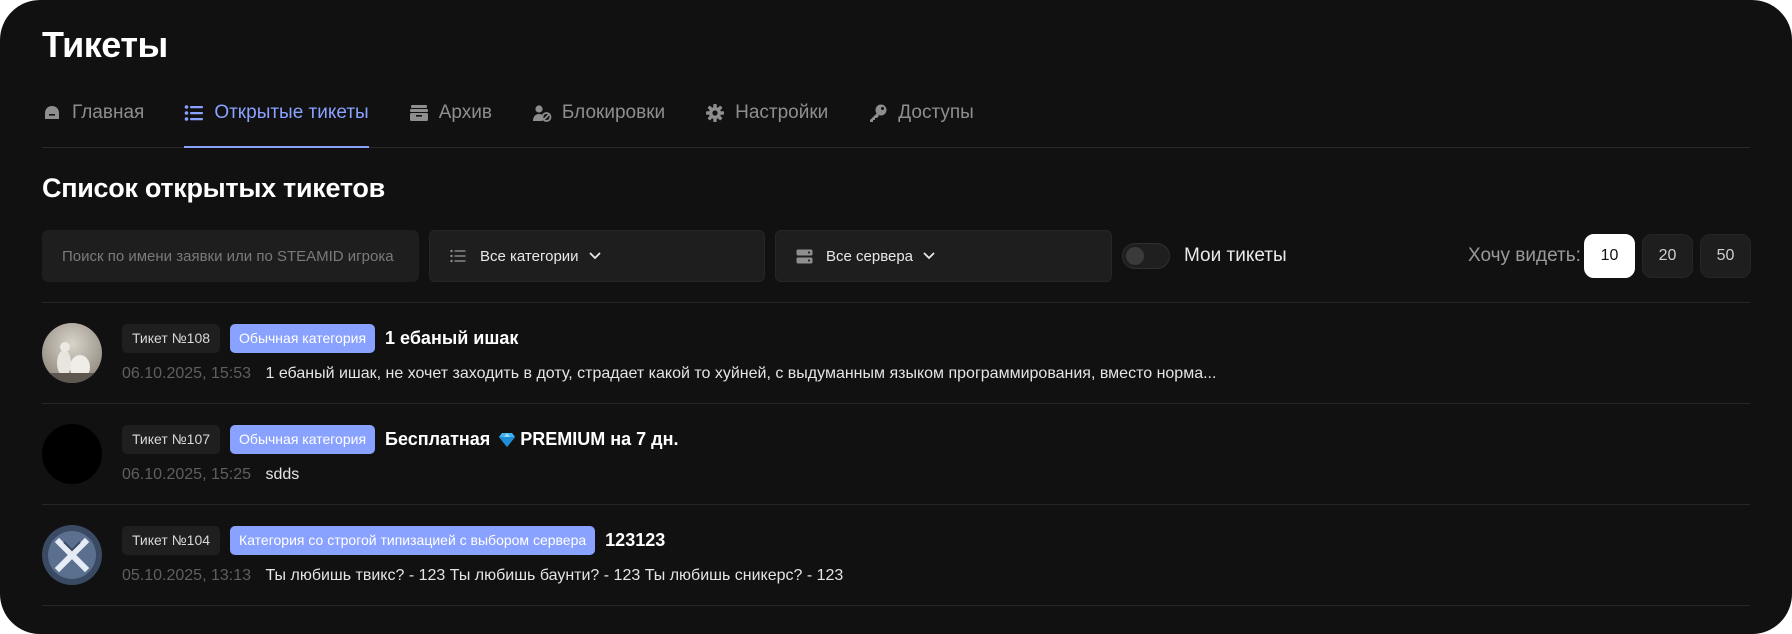  Describe the element at coordinates (438, 439) in the screenshot. I see `ticket-title-prefix: Бесплатная` at that location.